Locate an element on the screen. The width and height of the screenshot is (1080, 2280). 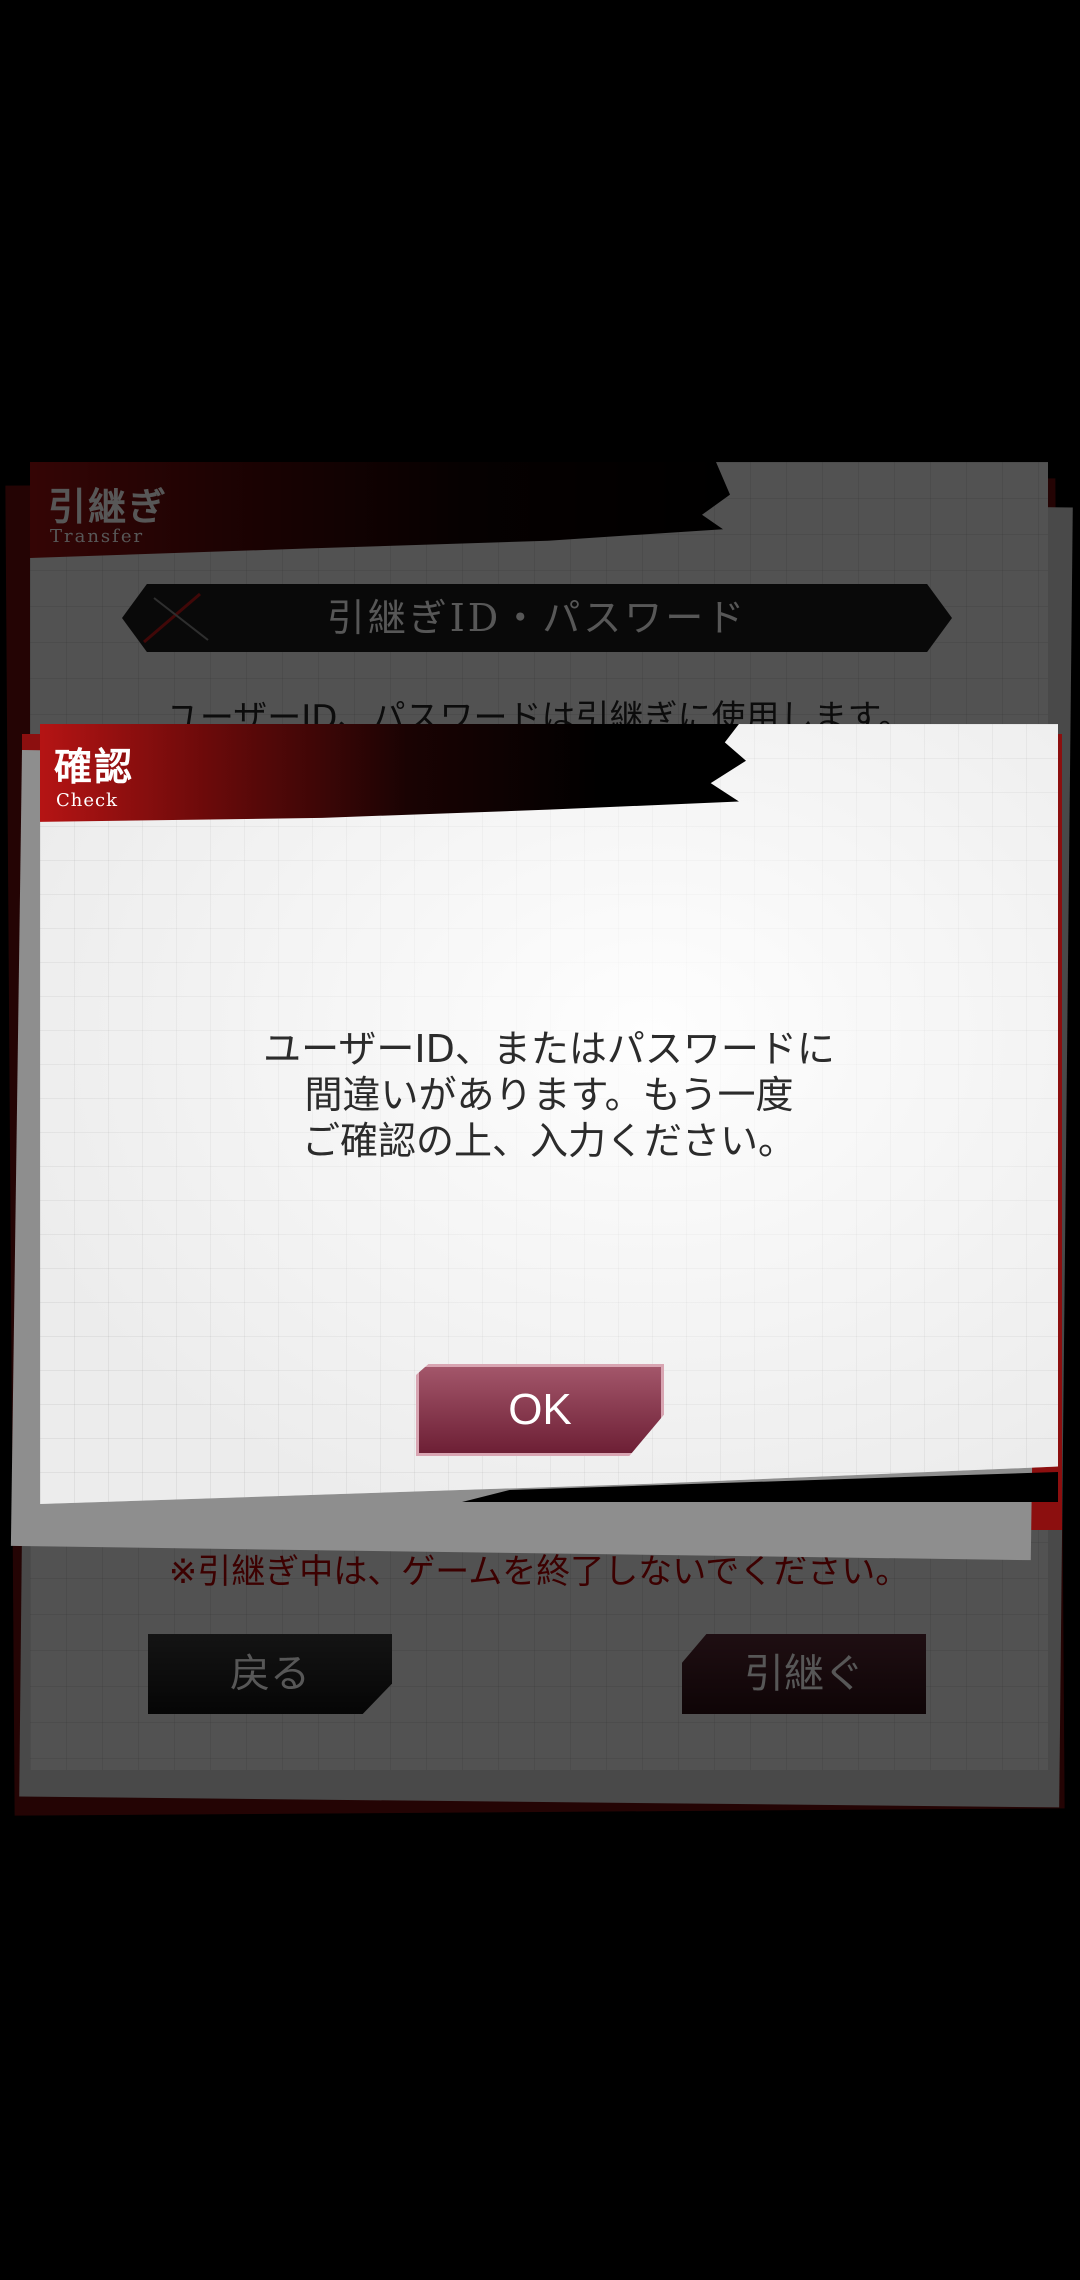
back-button: 戻る is located at coordinates (270, 1674).